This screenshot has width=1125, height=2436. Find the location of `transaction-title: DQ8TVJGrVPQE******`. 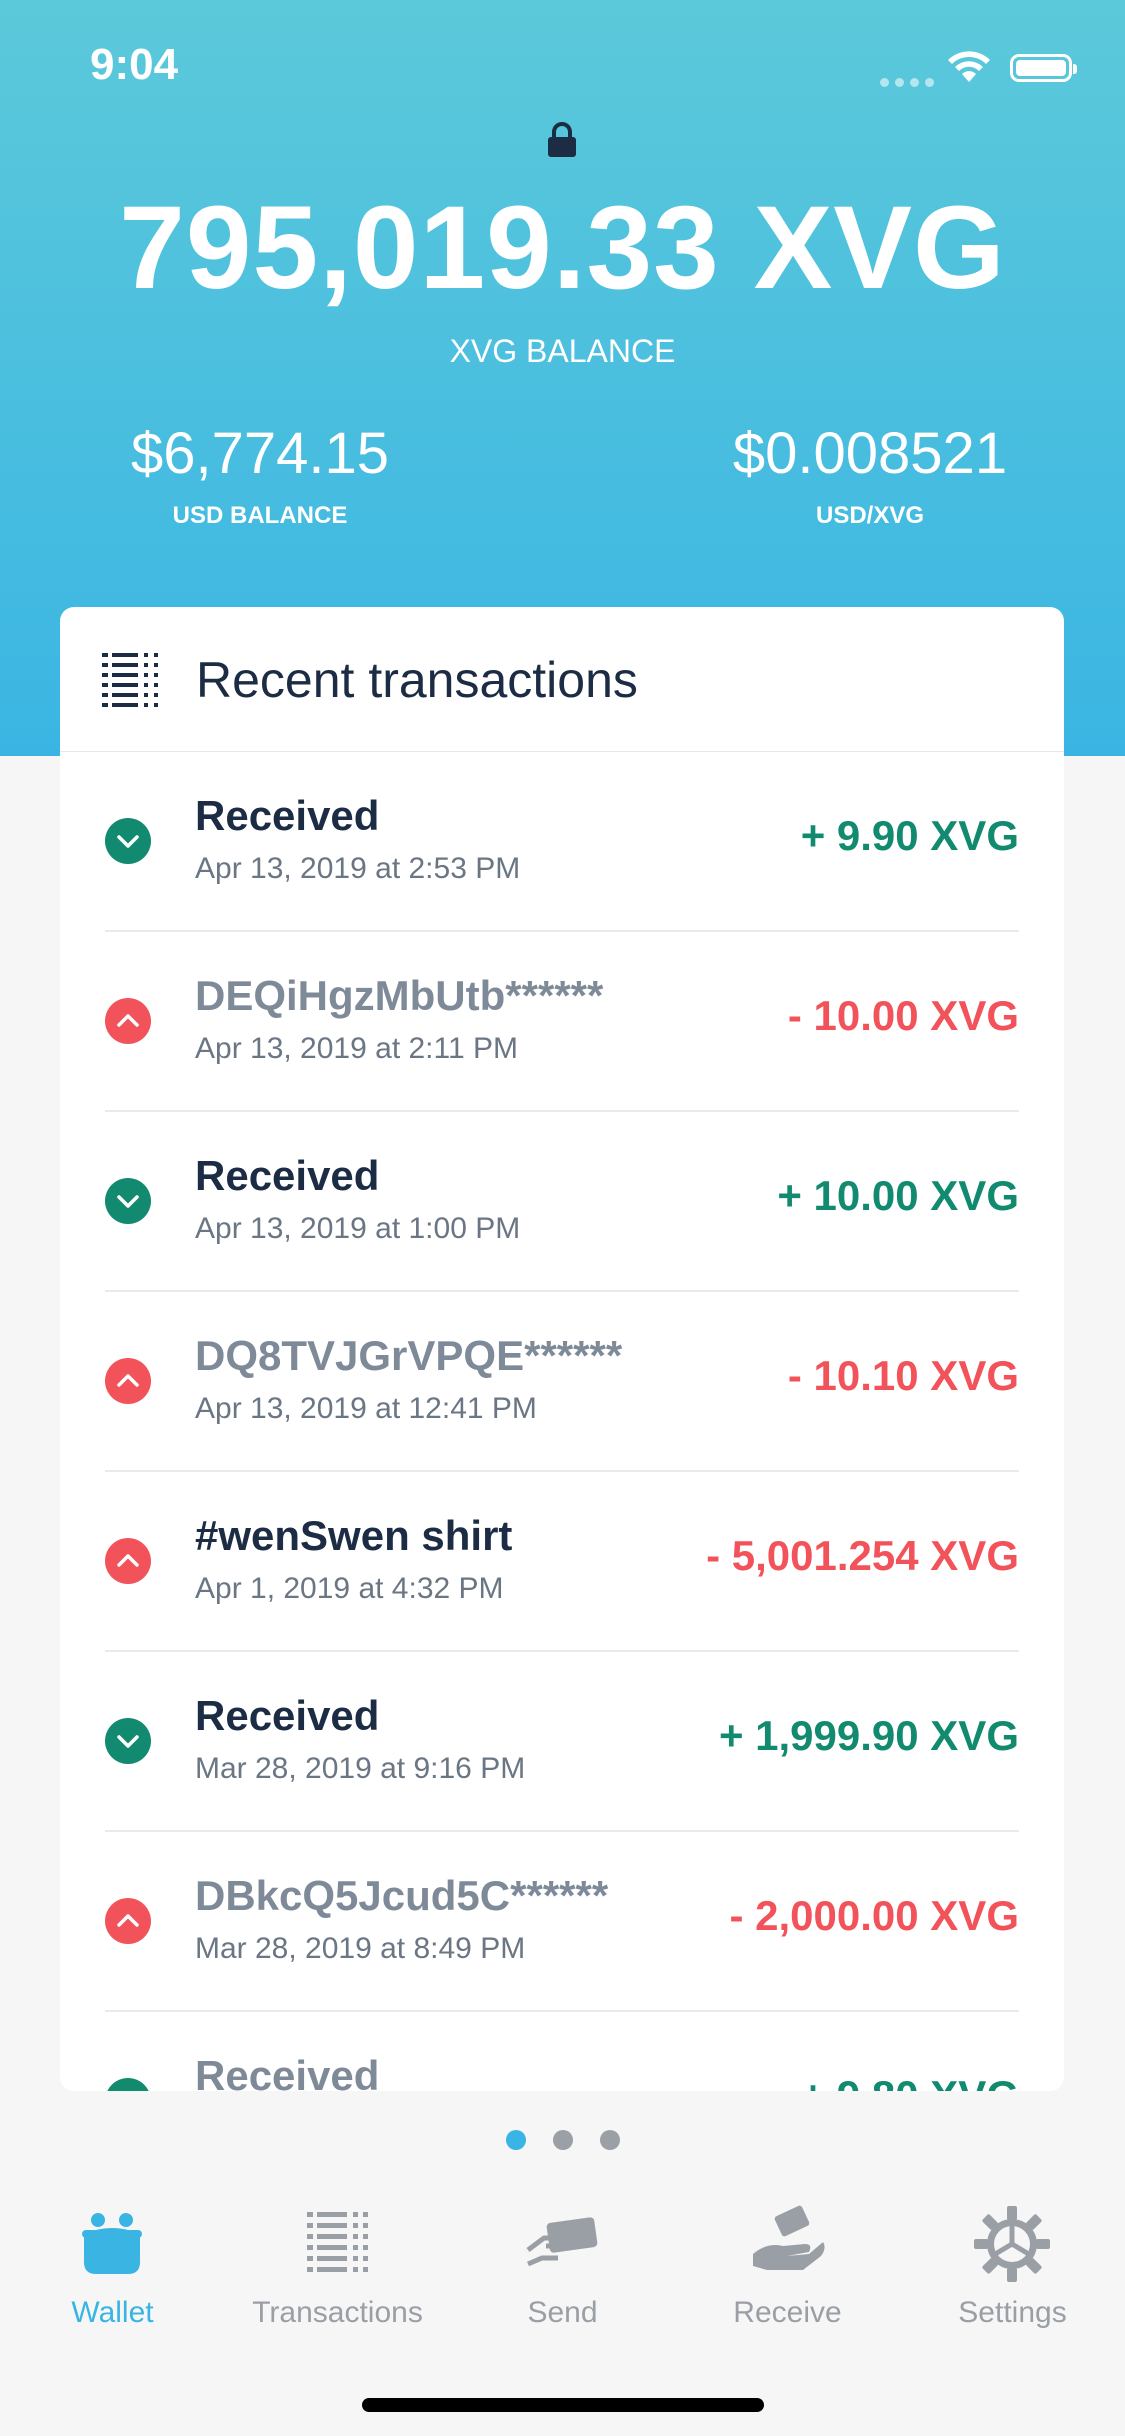

transaction-title: DQ8TVJGrVPQE****** is located at coordinates (409, 1355).